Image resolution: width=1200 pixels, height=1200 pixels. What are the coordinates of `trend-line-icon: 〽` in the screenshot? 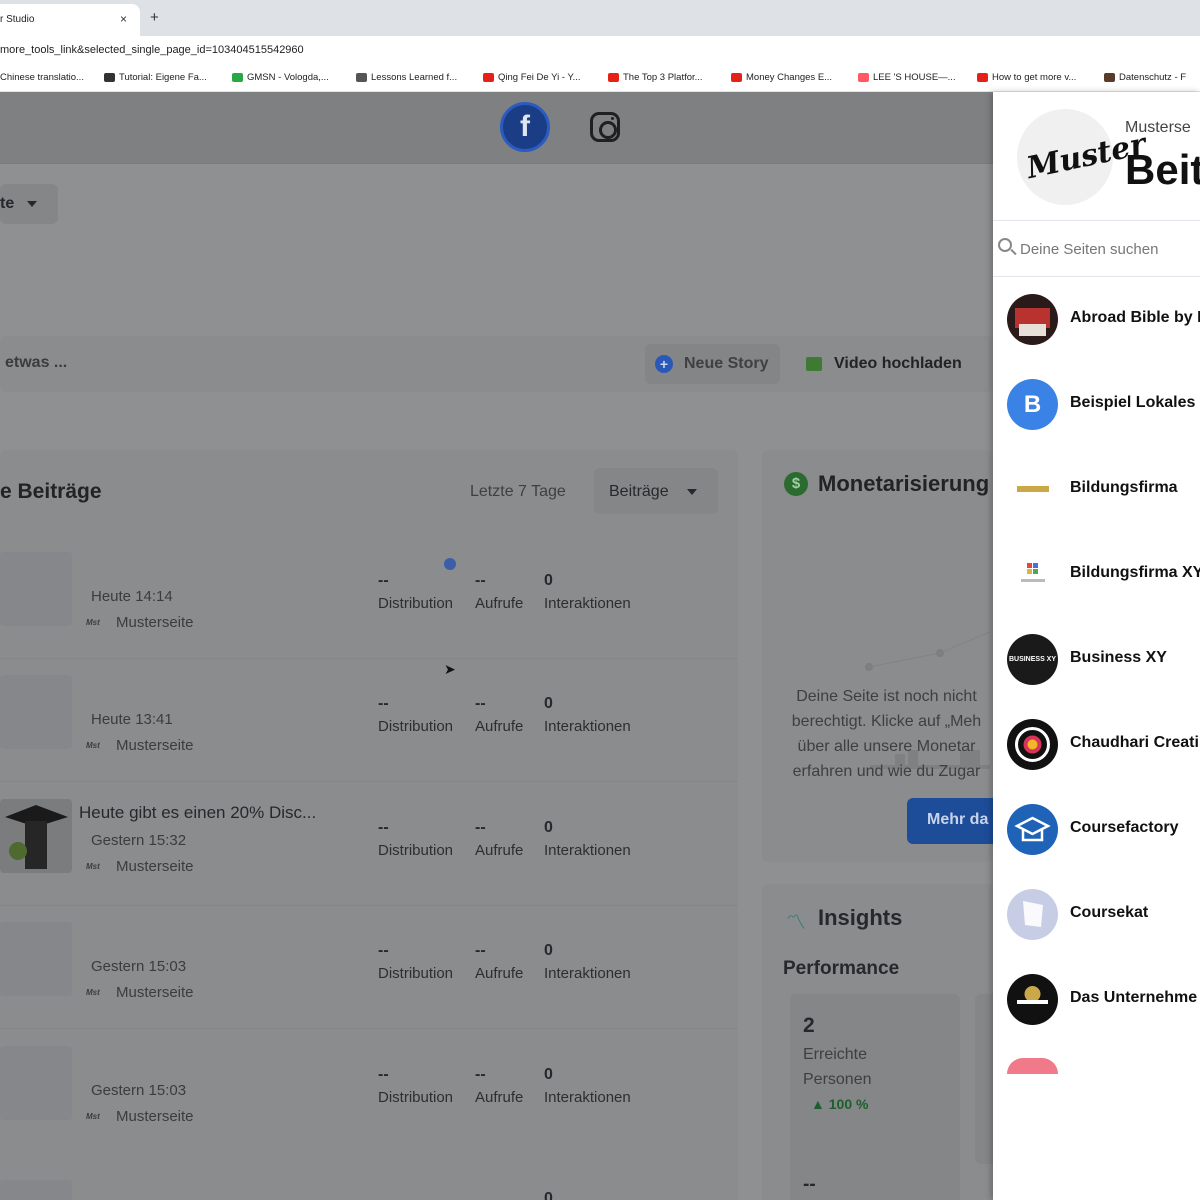 It's located at (796, 923).